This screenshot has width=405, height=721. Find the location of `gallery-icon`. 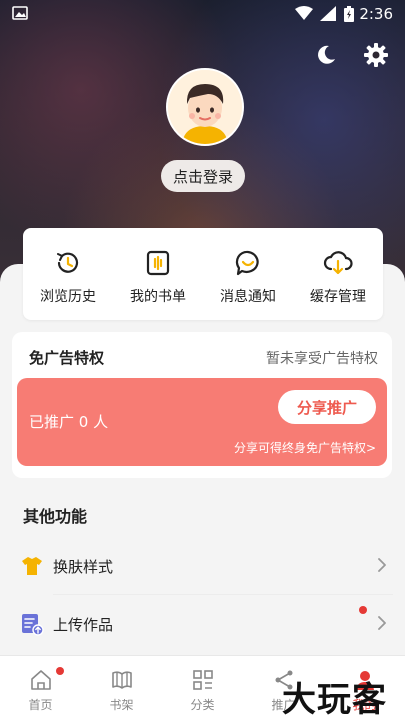

gallery-icon is located at coordinates (20, 13).